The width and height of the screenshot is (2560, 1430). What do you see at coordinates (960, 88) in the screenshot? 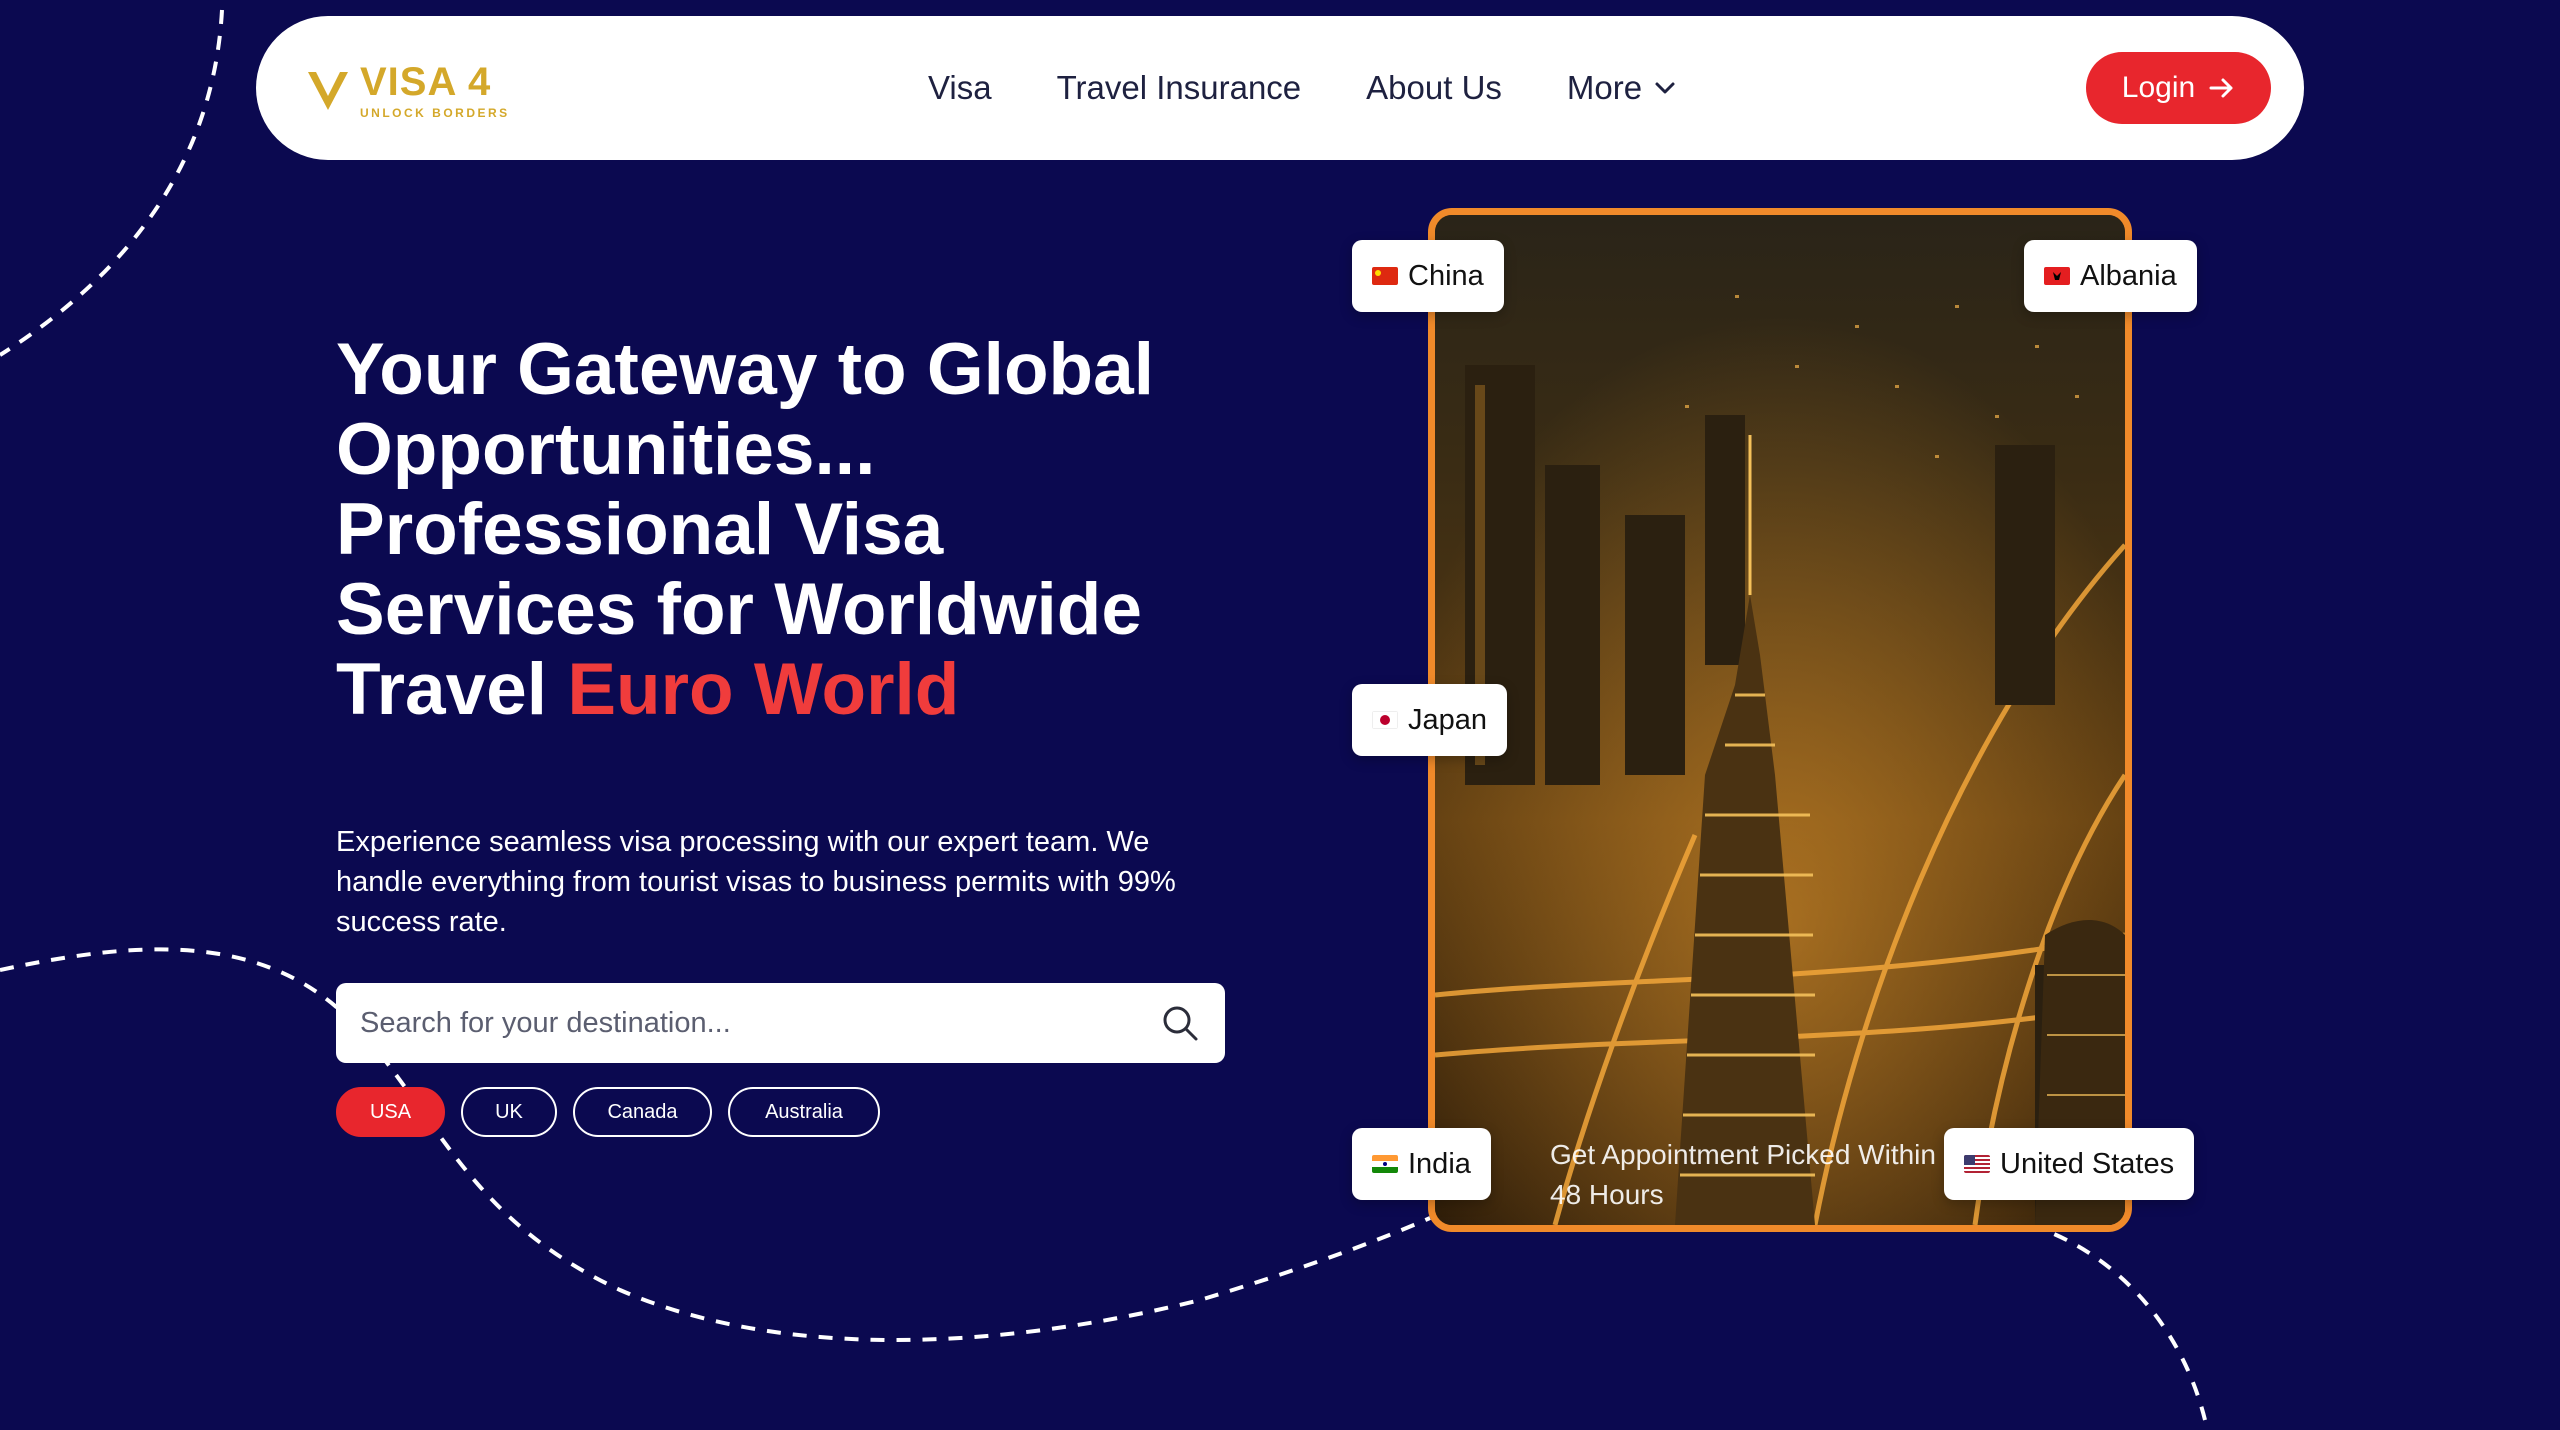
I see `nav-visa: Visa` at bounding box center [960, 88].